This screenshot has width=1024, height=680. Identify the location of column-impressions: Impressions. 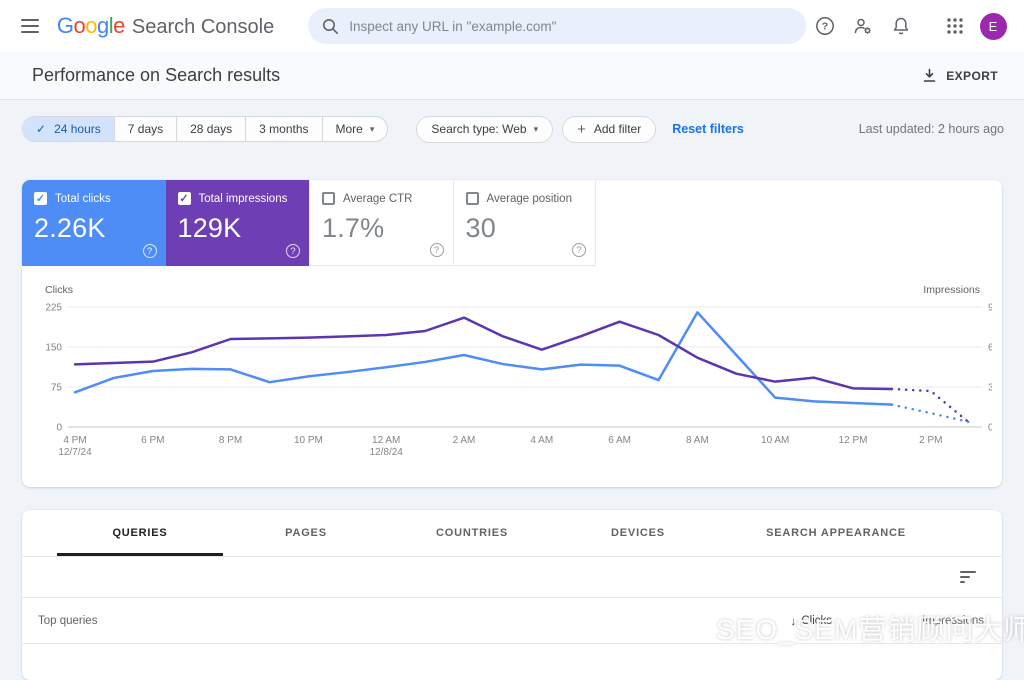
(939, 621).